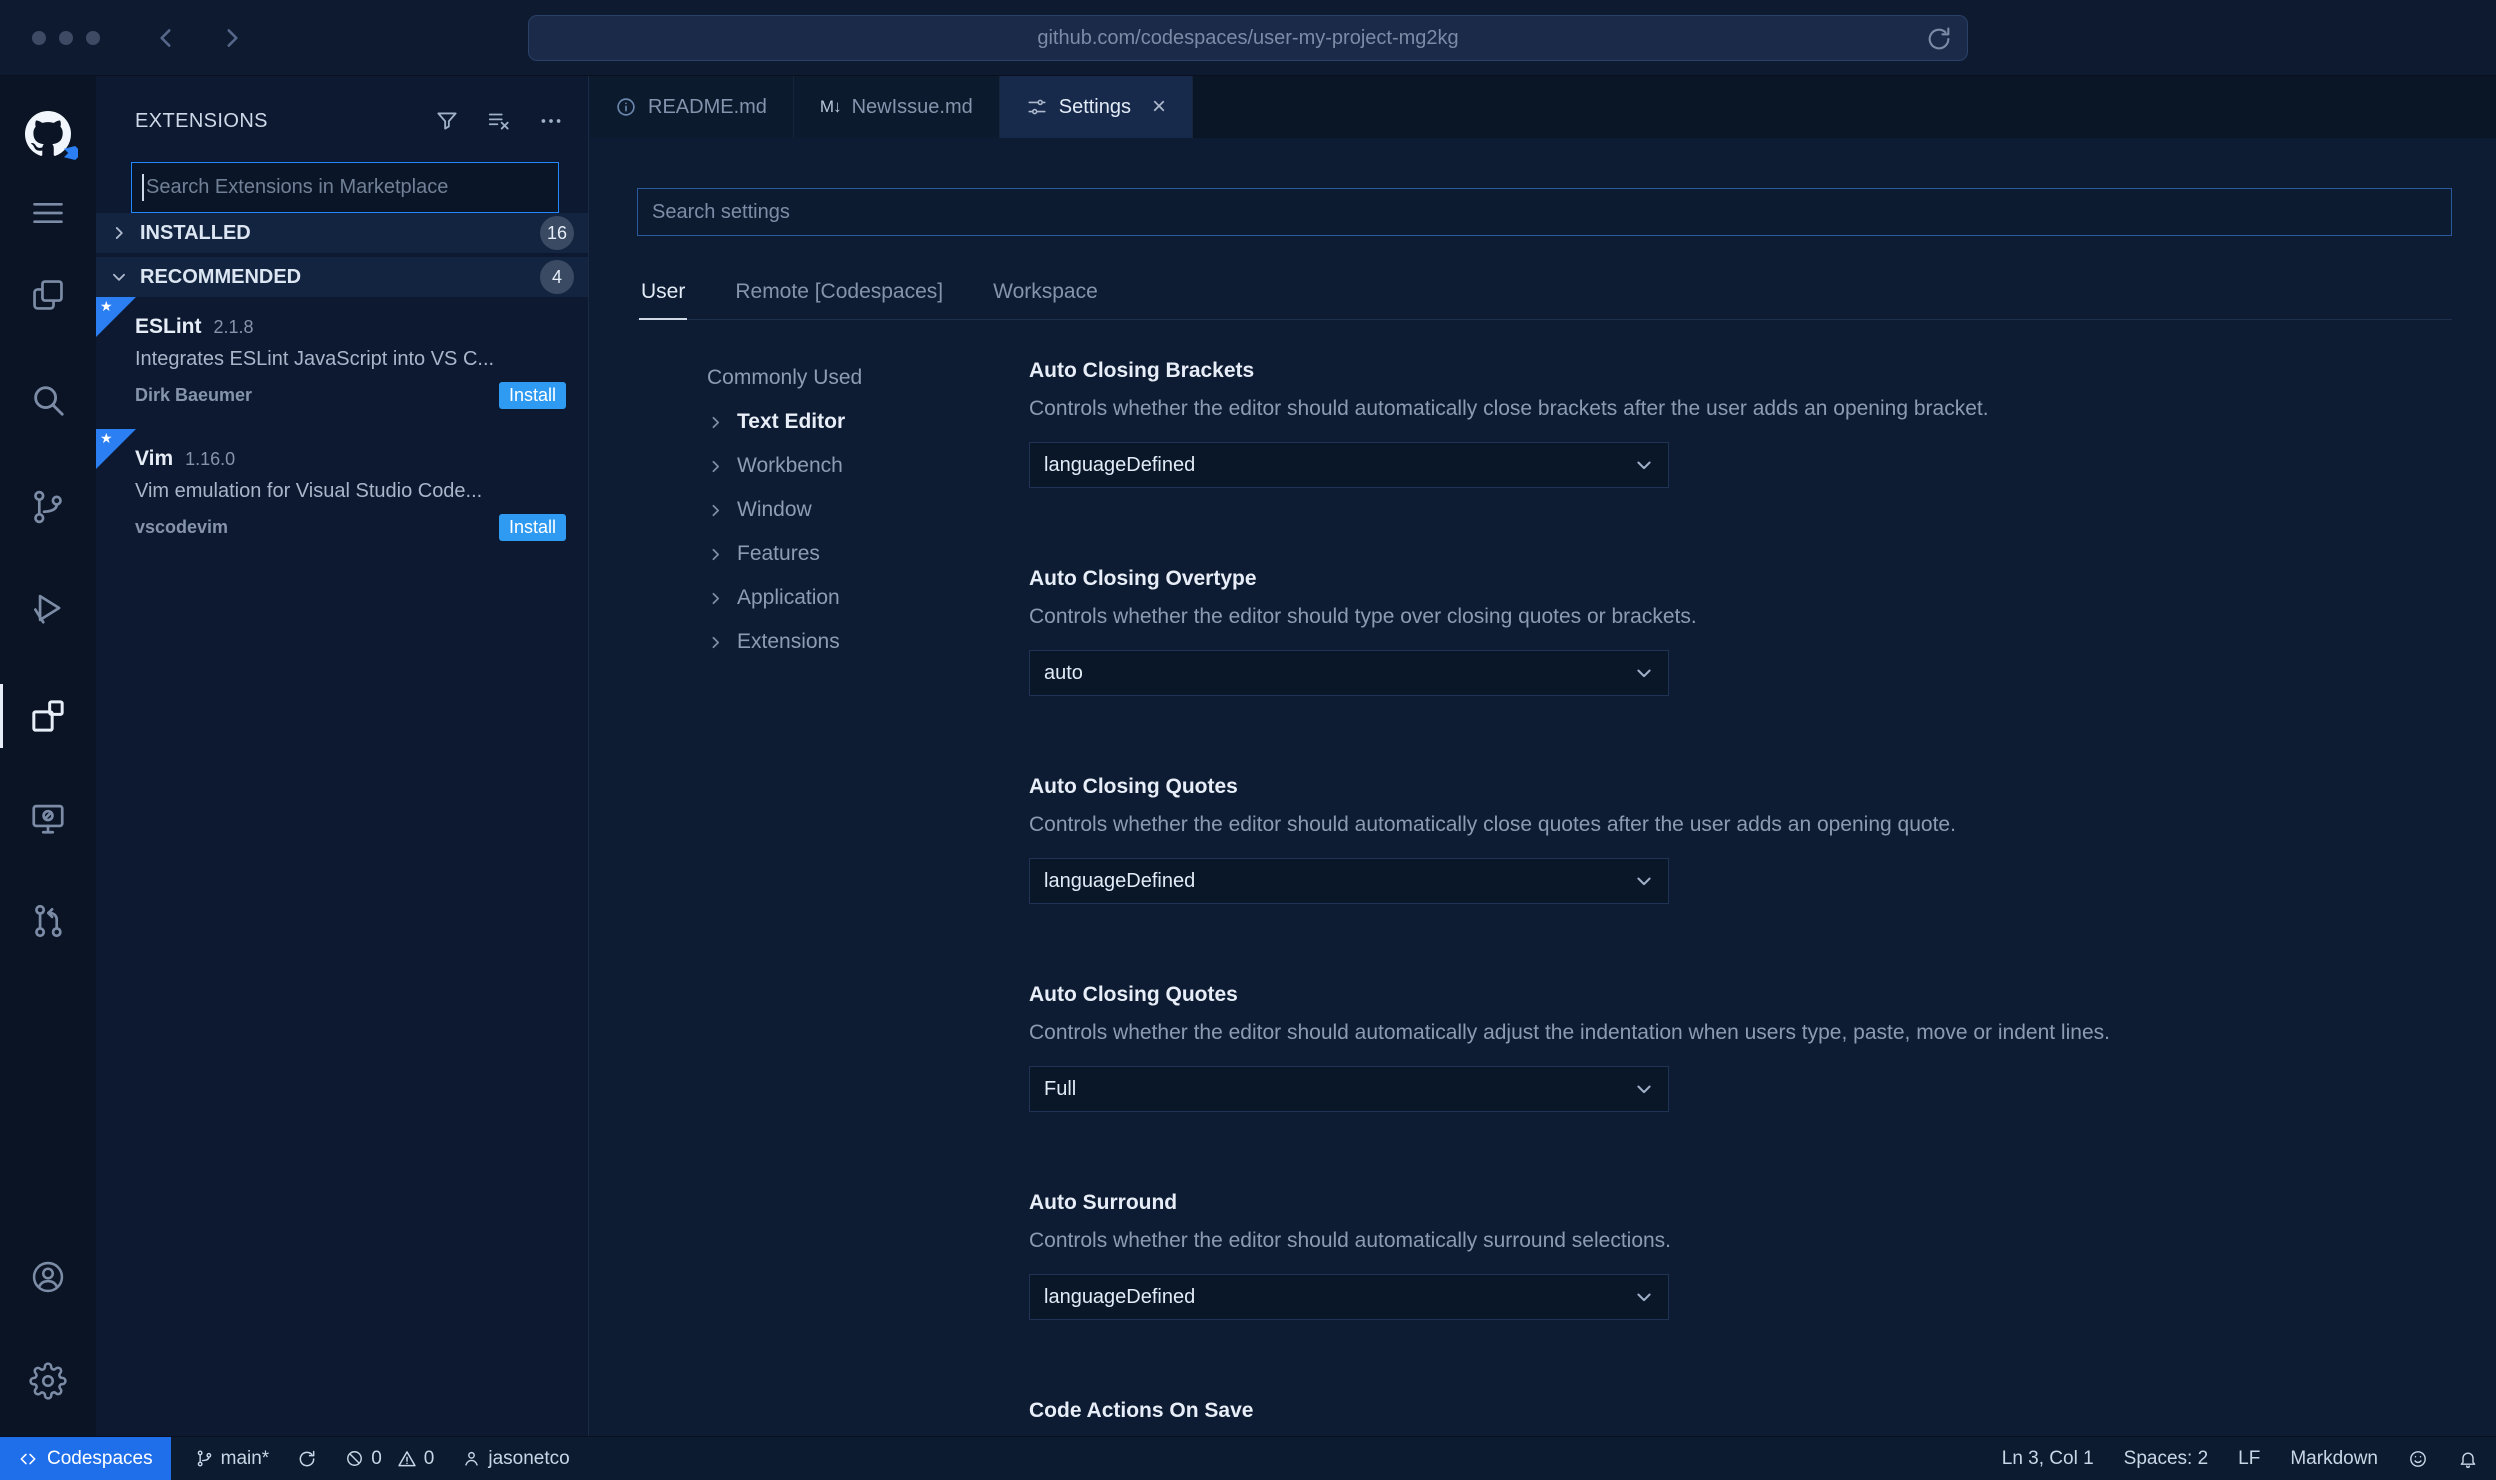 The image size is (2496, 1480). I want to click on text-caret, so click(143, 187).